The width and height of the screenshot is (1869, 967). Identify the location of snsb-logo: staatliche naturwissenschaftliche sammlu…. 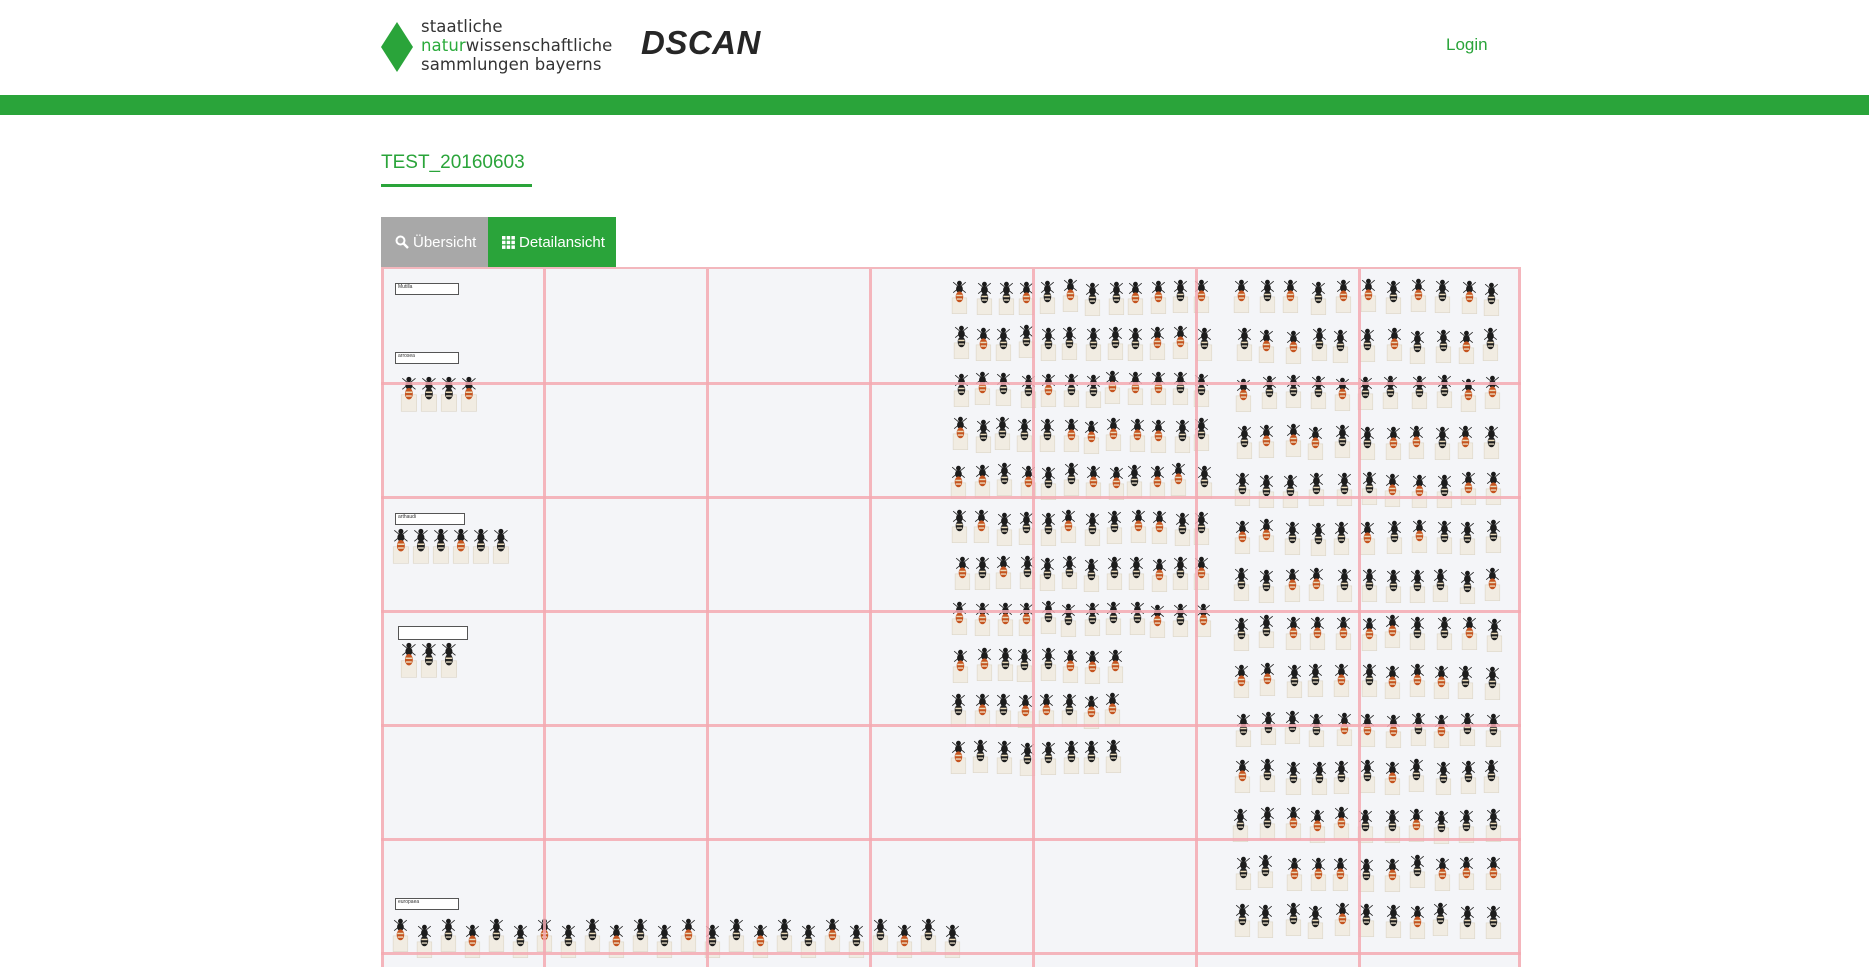
(497, 47).